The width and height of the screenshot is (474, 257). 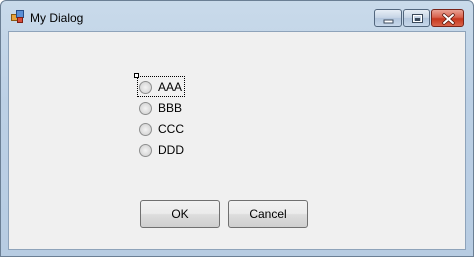 I want to click on window-title: My Dialog, so click(x=57, y=18).